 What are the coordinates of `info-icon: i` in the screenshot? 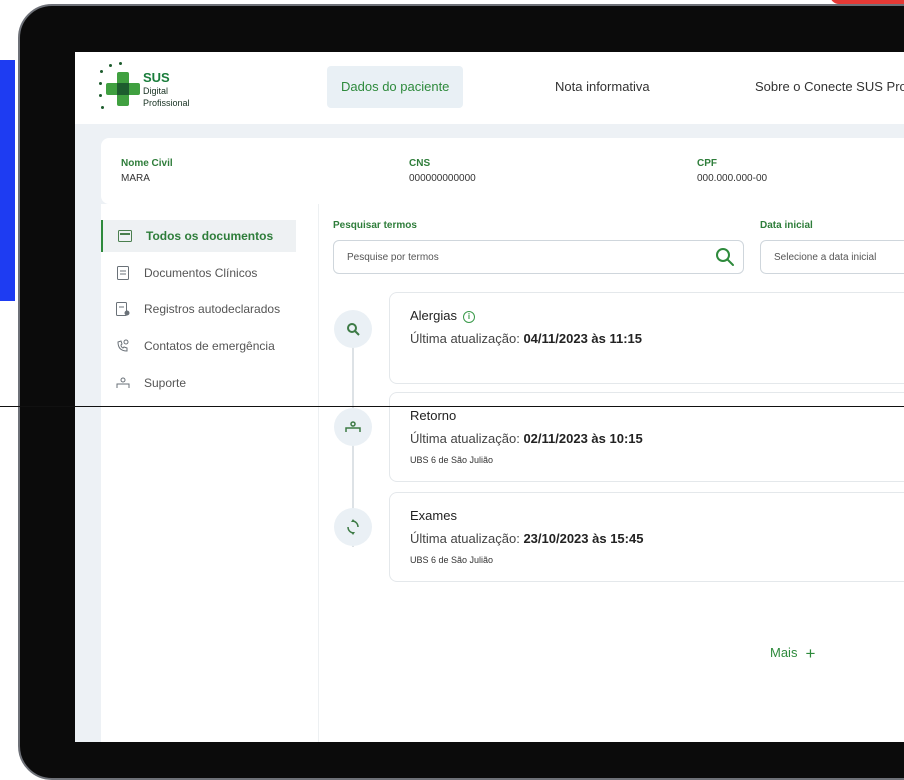 It's located at (468, 316).